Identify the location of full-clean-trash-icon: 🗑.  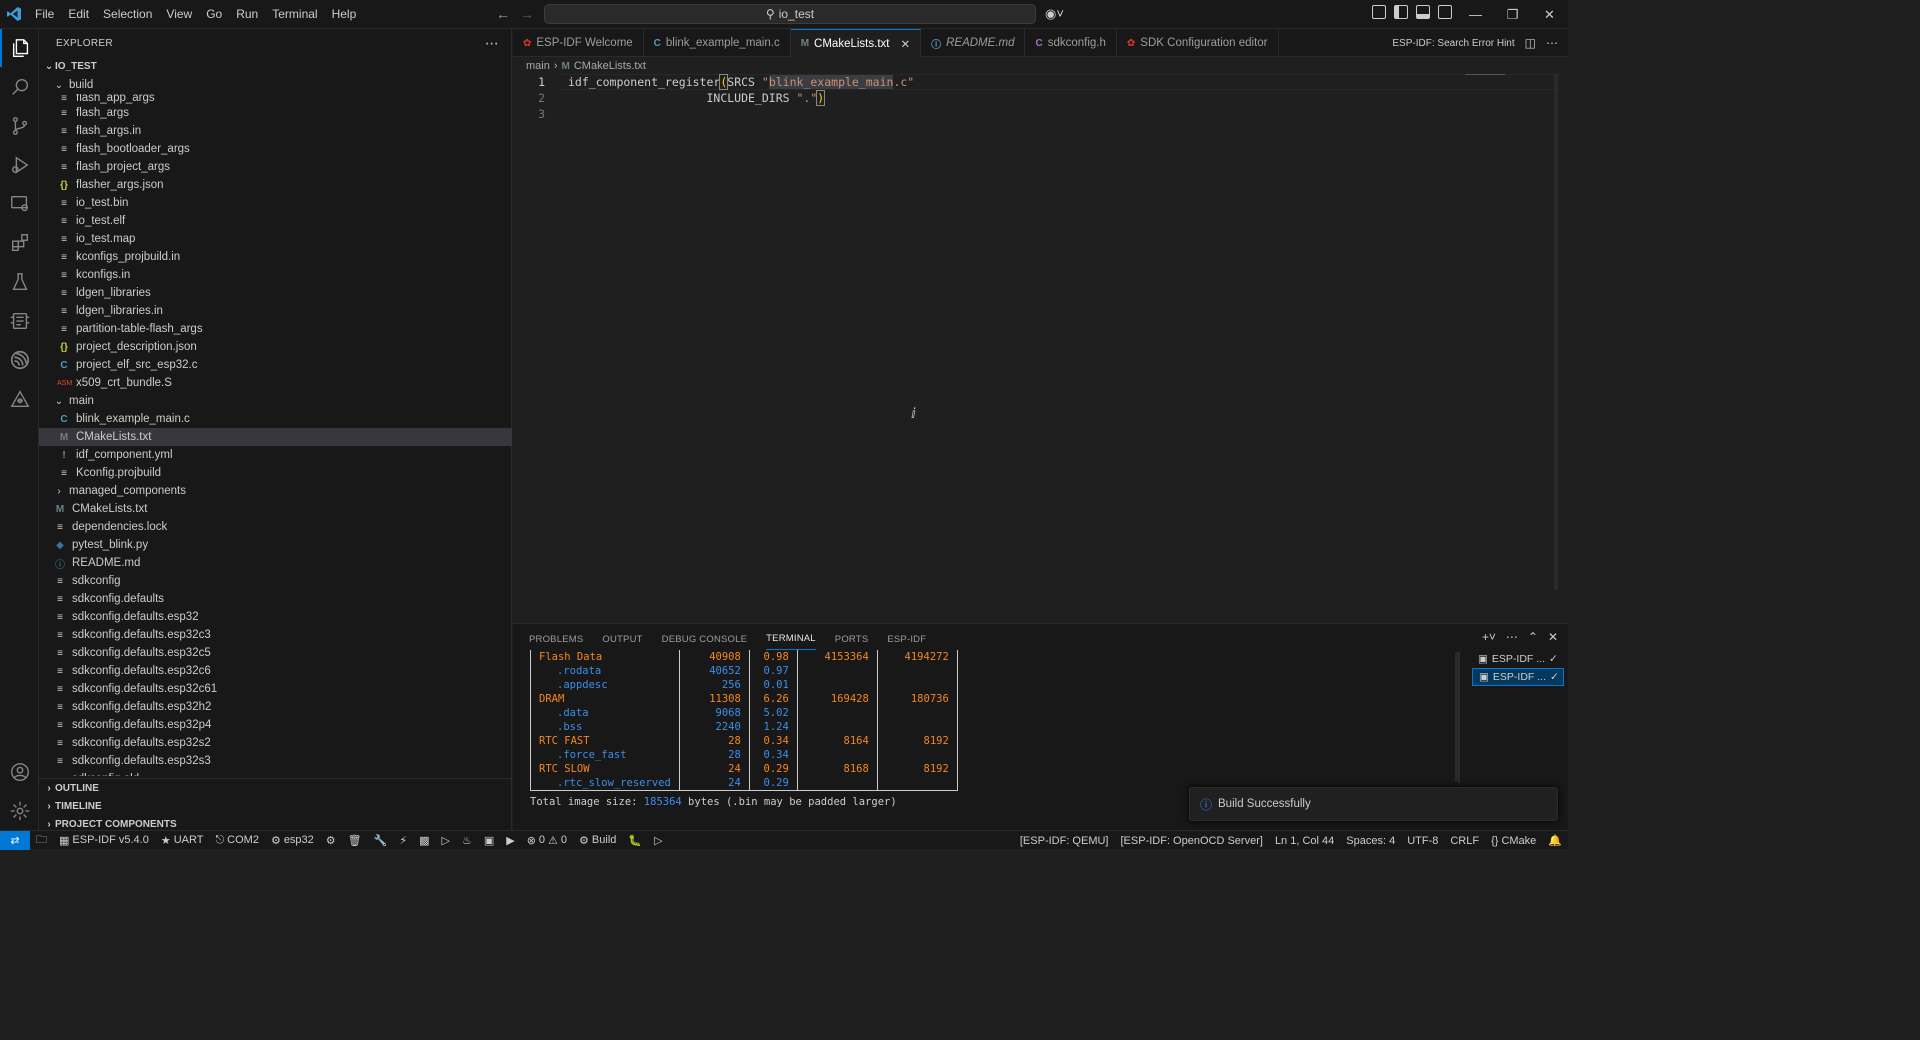
(355, 840).